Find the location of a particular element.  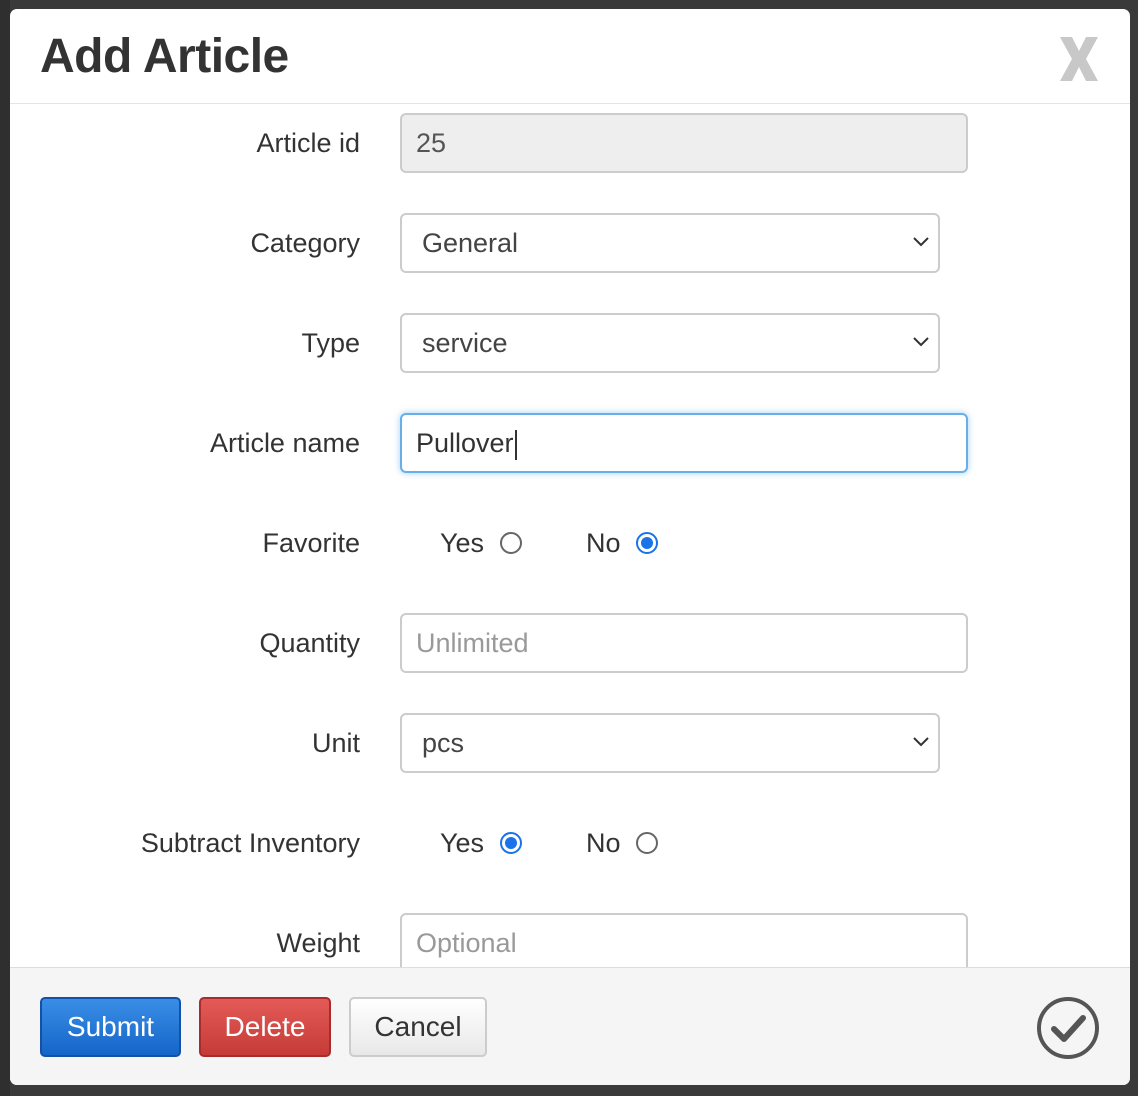

form-row-article-id: Article id 25 is located at coordinates (570, 143).